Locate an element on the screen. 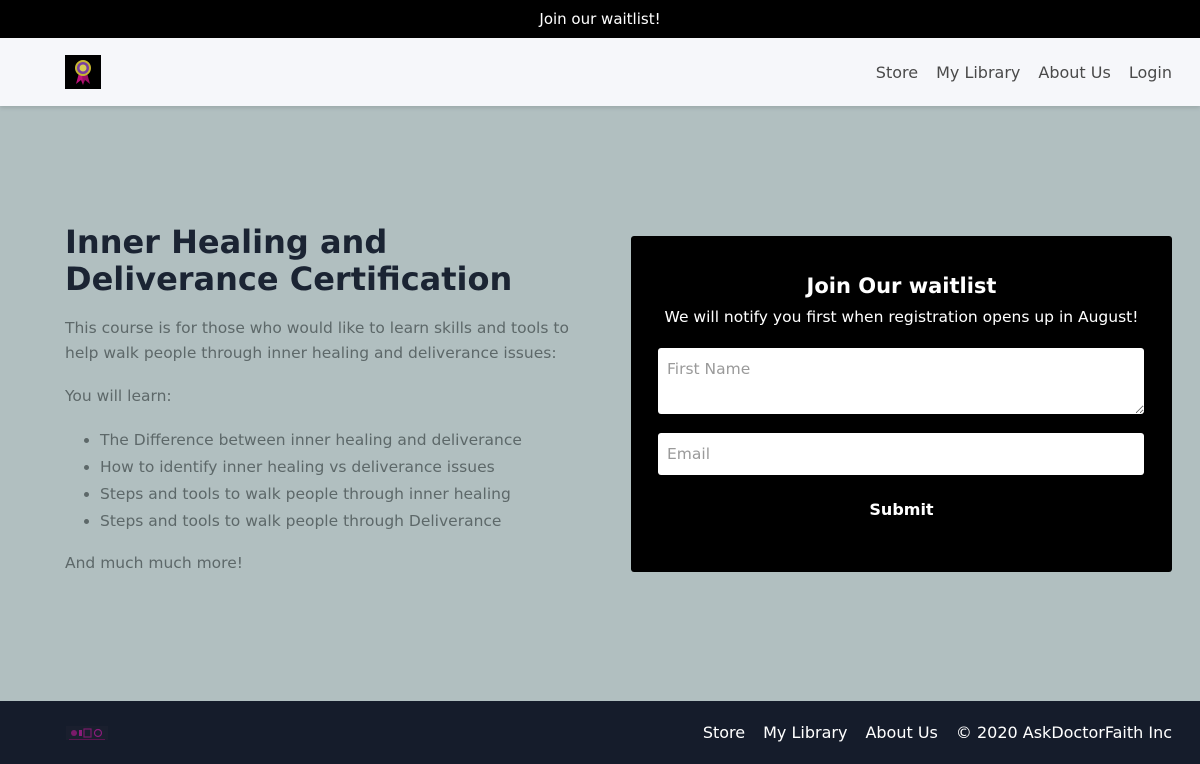  nav-my-library: My Library is located at coordinates (978, 72).